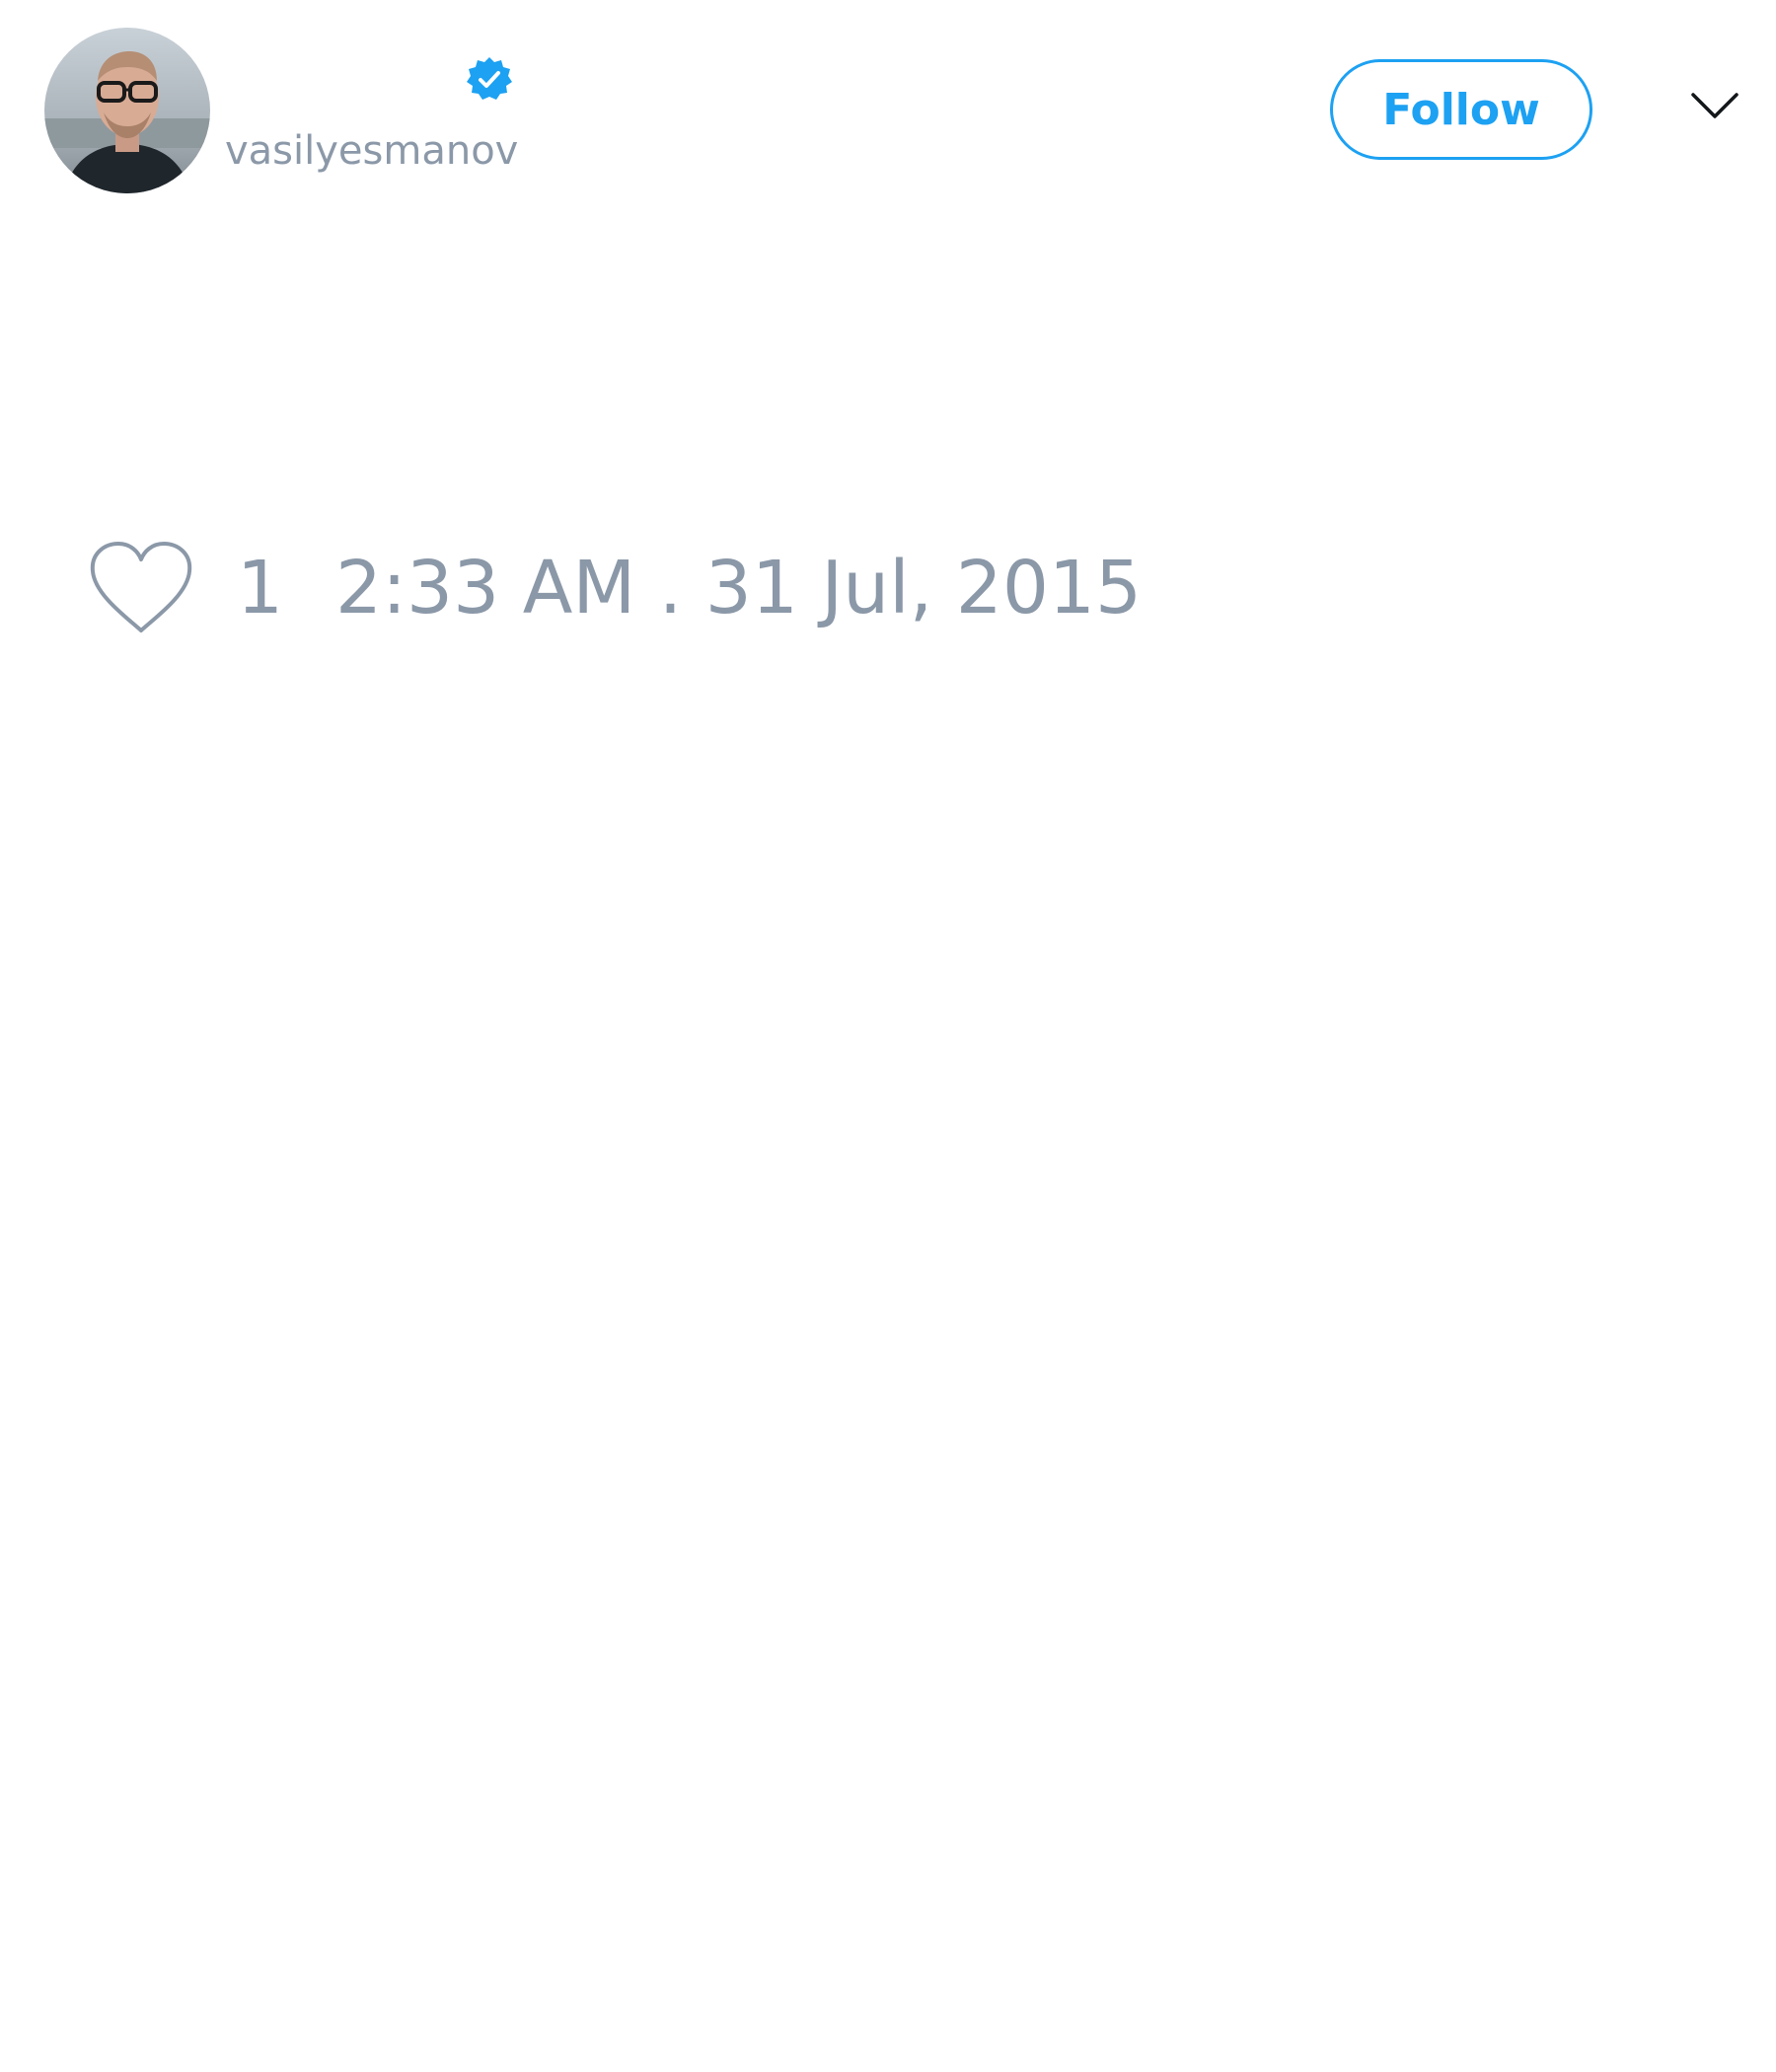 This screenshot has height=2072, width=1776. I want to click on avatar, so click(127, 111).